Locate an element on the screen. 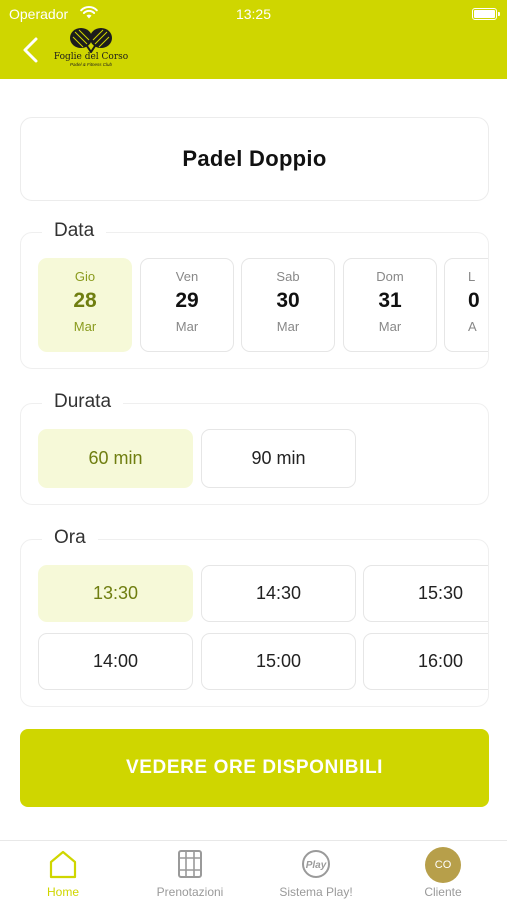 This screenshot has height=900, width=507. play-logo-icon: Play is located at coordinates (316, 864).